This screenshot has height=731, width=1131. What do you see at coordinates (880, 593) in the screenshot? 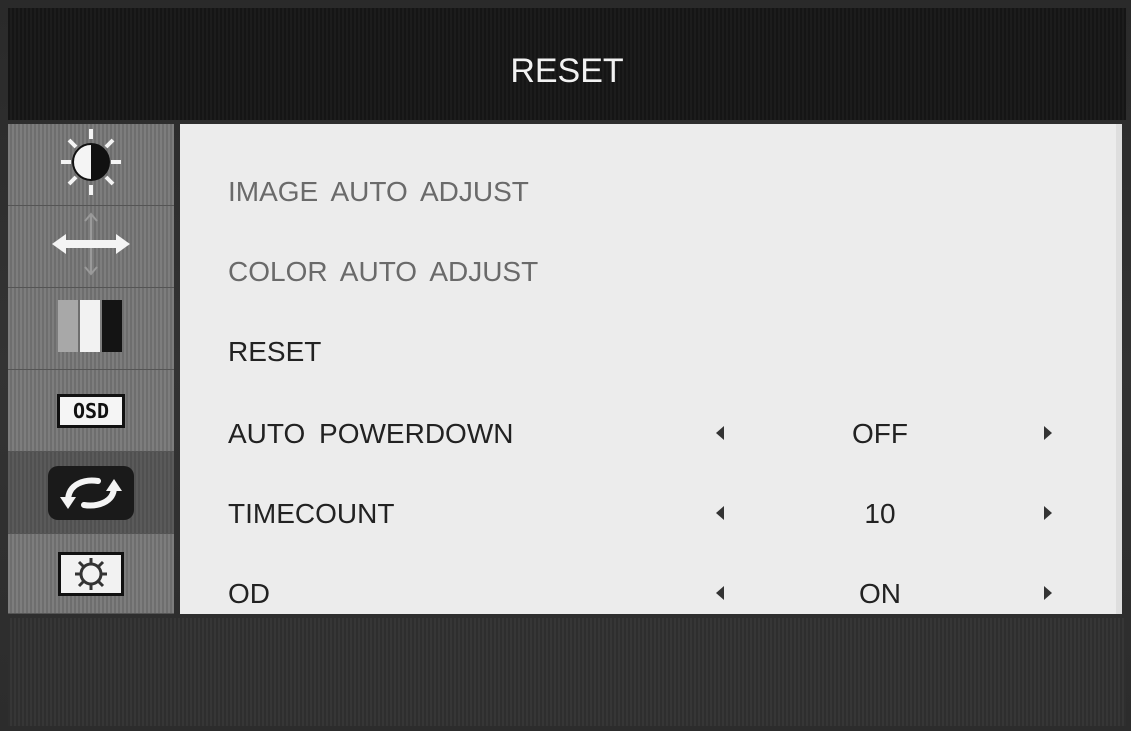
I see `menu-item-value: ON` at bounding box center [880, 593].